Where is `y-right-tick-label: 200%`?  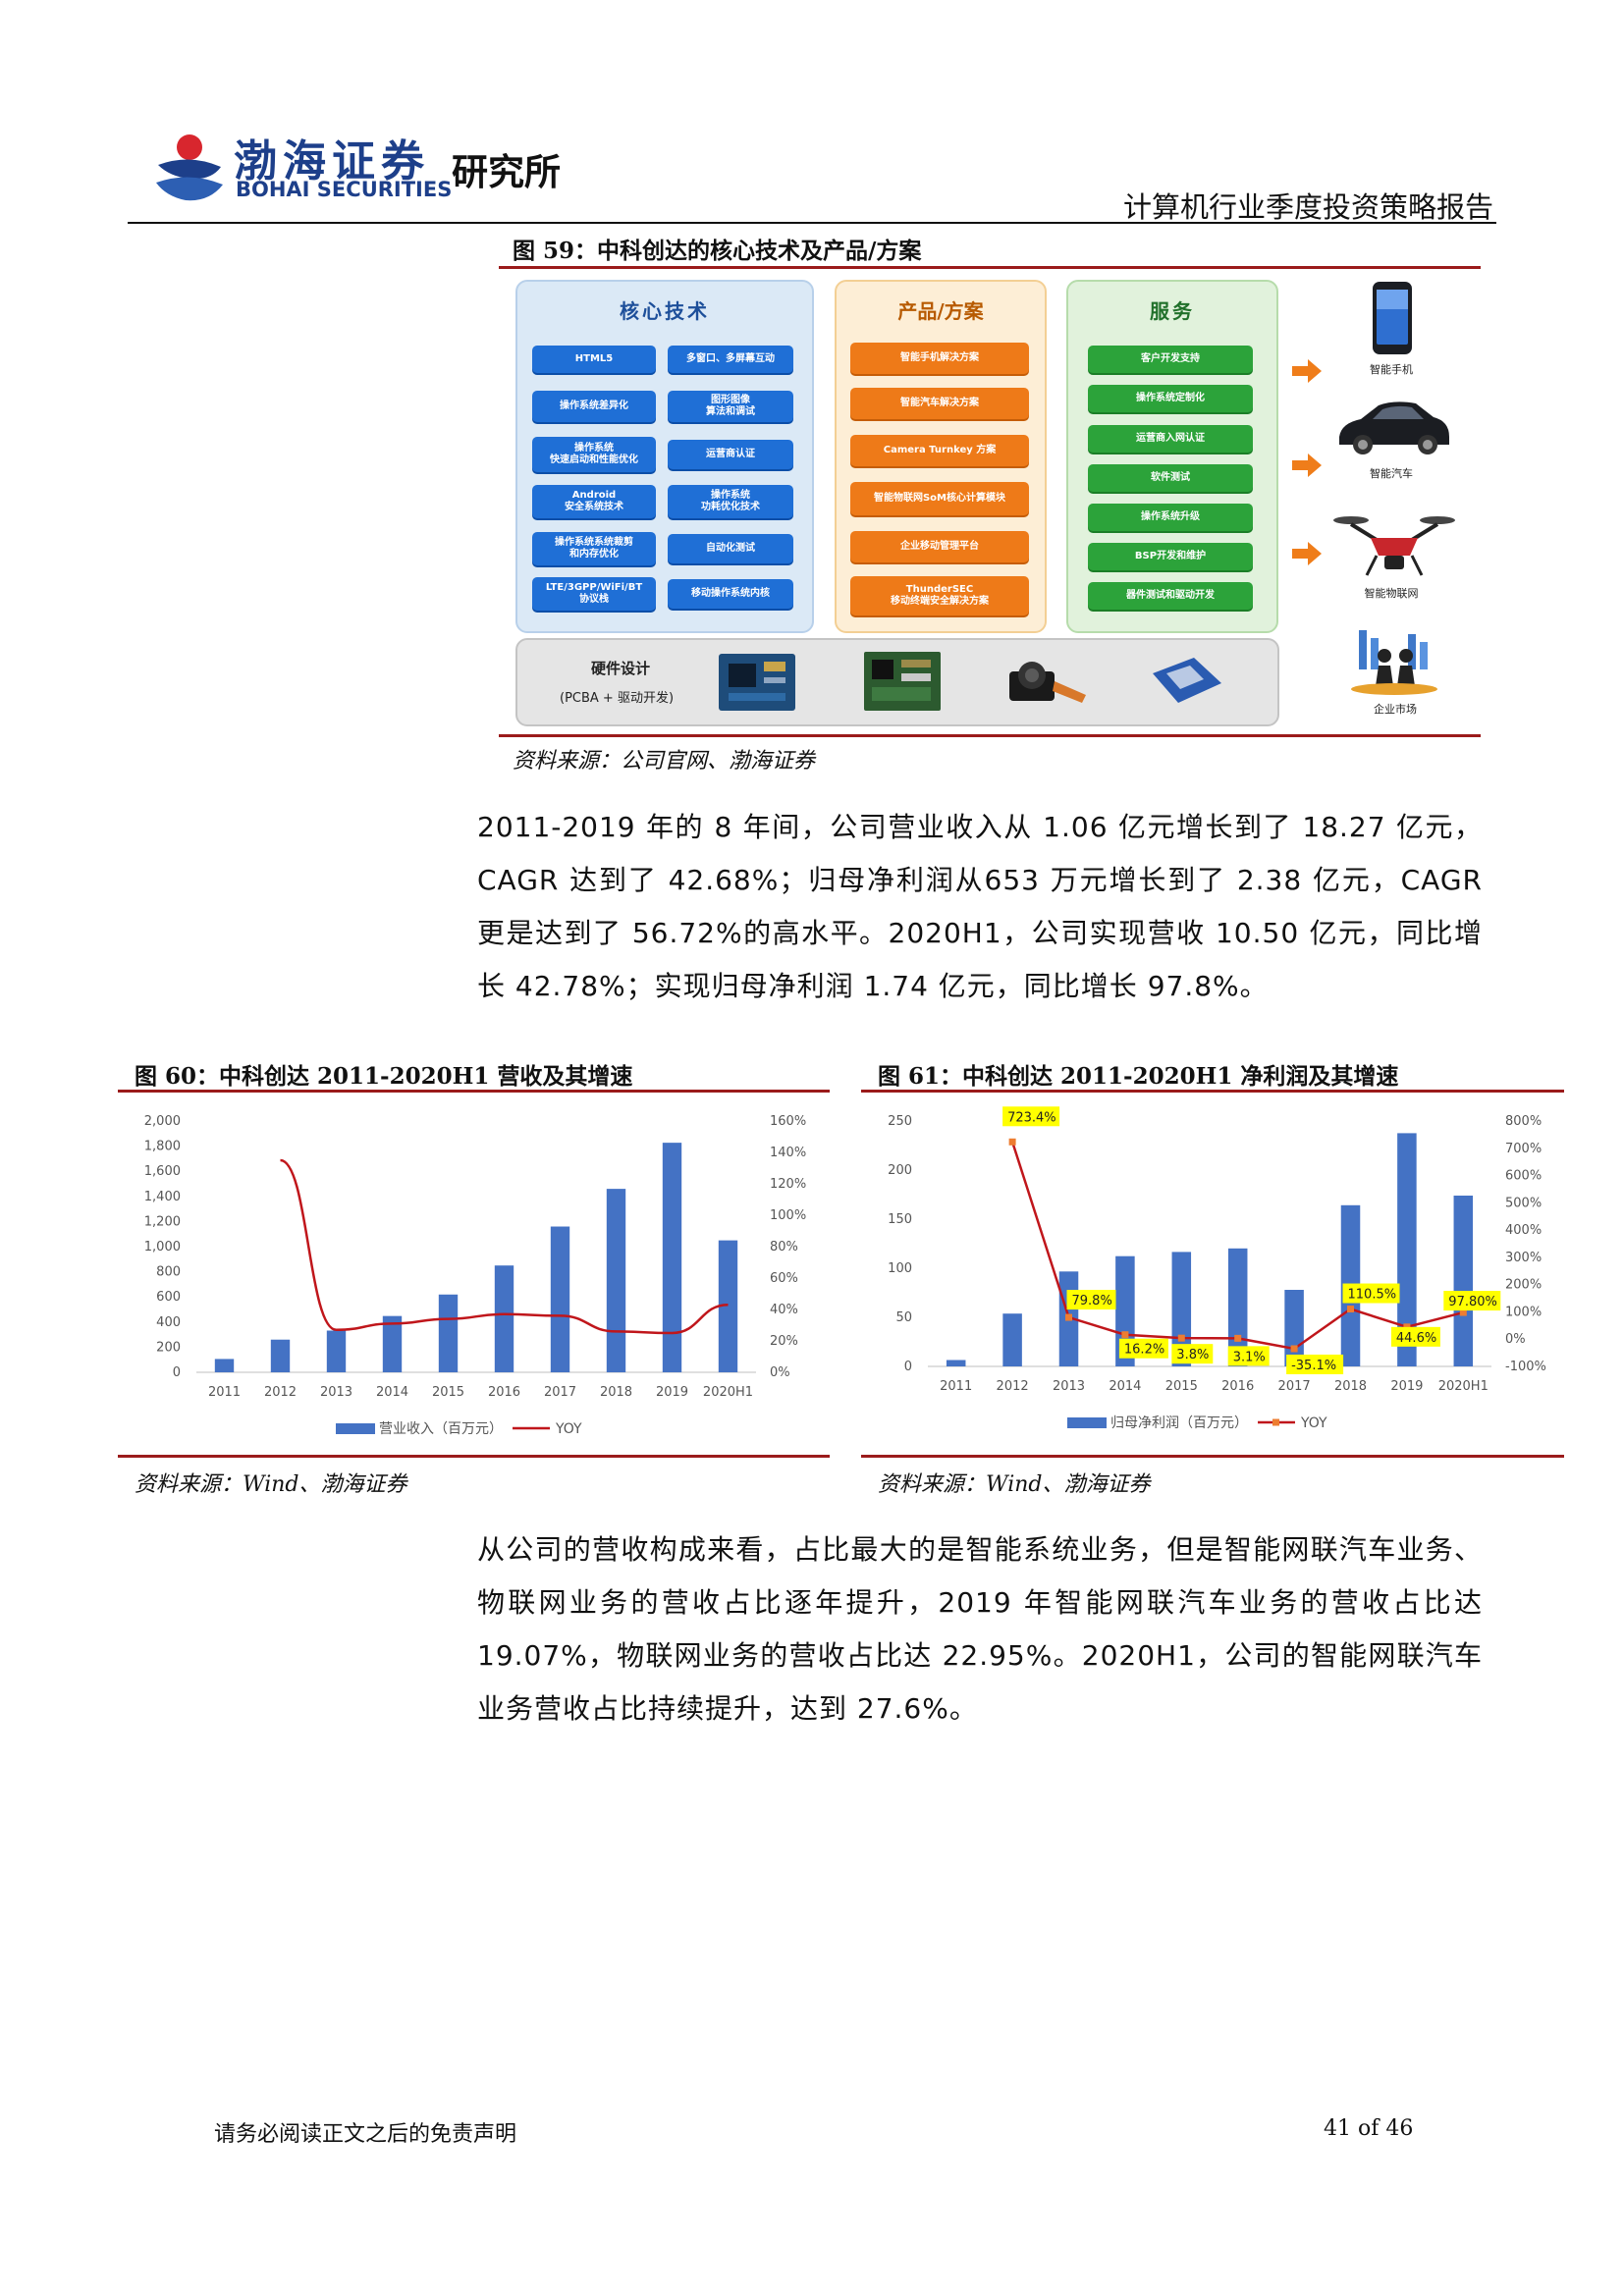
y-right-tick-label: 200% is located at coordinates (1523, 1286).